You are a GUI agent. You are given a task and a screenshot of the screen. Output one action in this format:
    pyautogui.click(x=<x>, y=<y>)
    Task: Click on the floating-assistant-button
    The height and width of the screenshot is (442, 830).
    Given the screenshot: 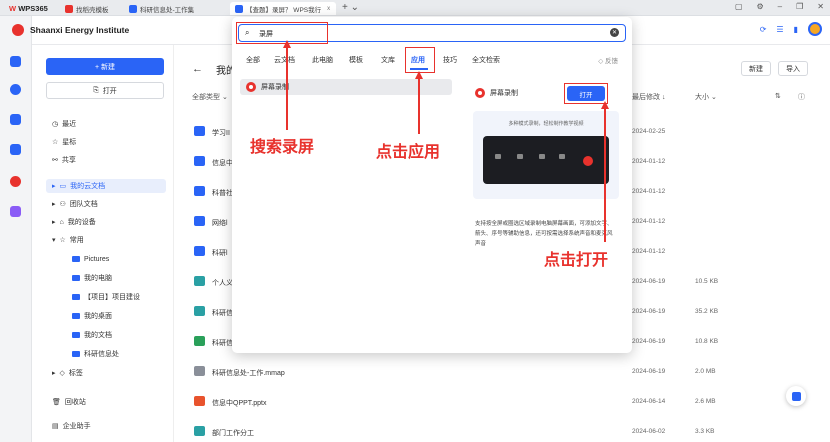 What is the action you would take?
    pyautogui.click(x=796, y=396)
    